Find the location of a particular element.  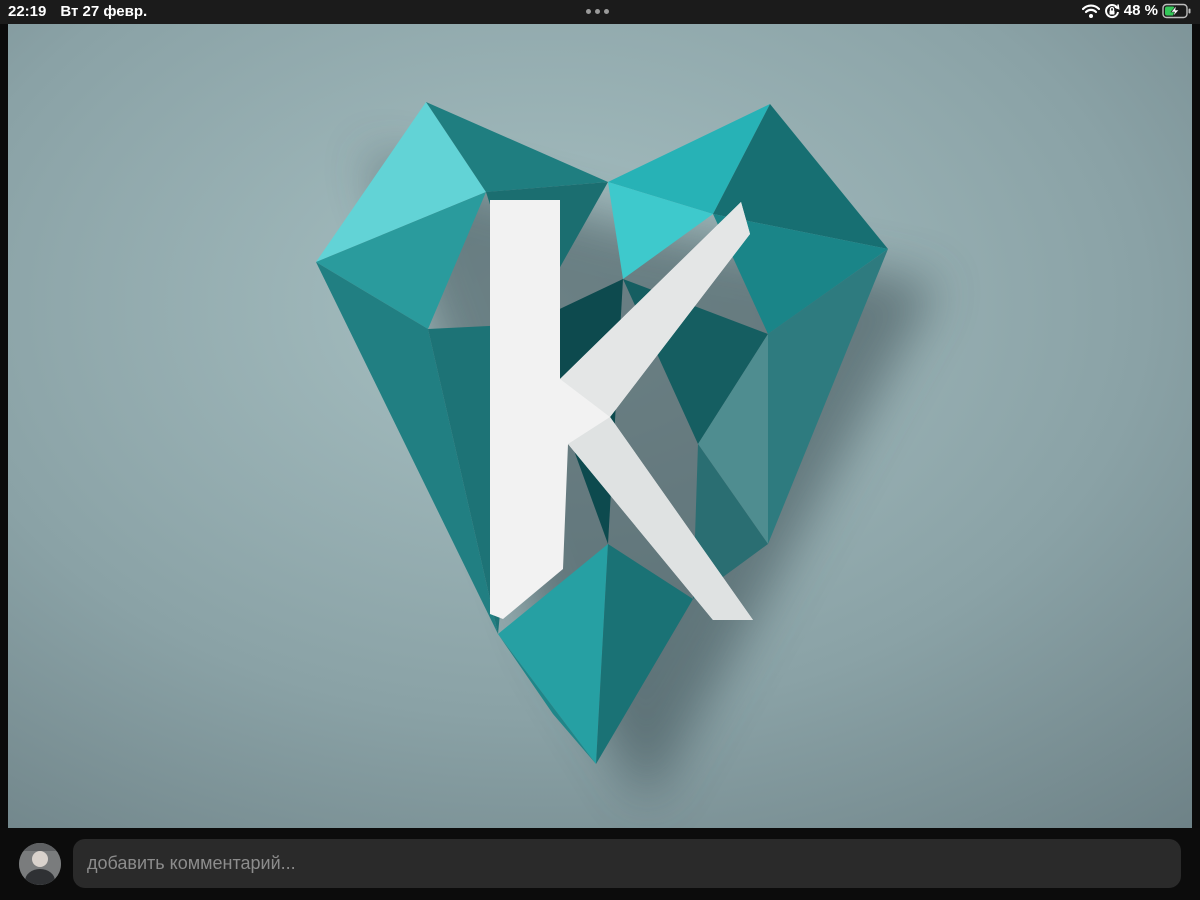

orientation-lock-icon is located at coordinates (1112, 11).